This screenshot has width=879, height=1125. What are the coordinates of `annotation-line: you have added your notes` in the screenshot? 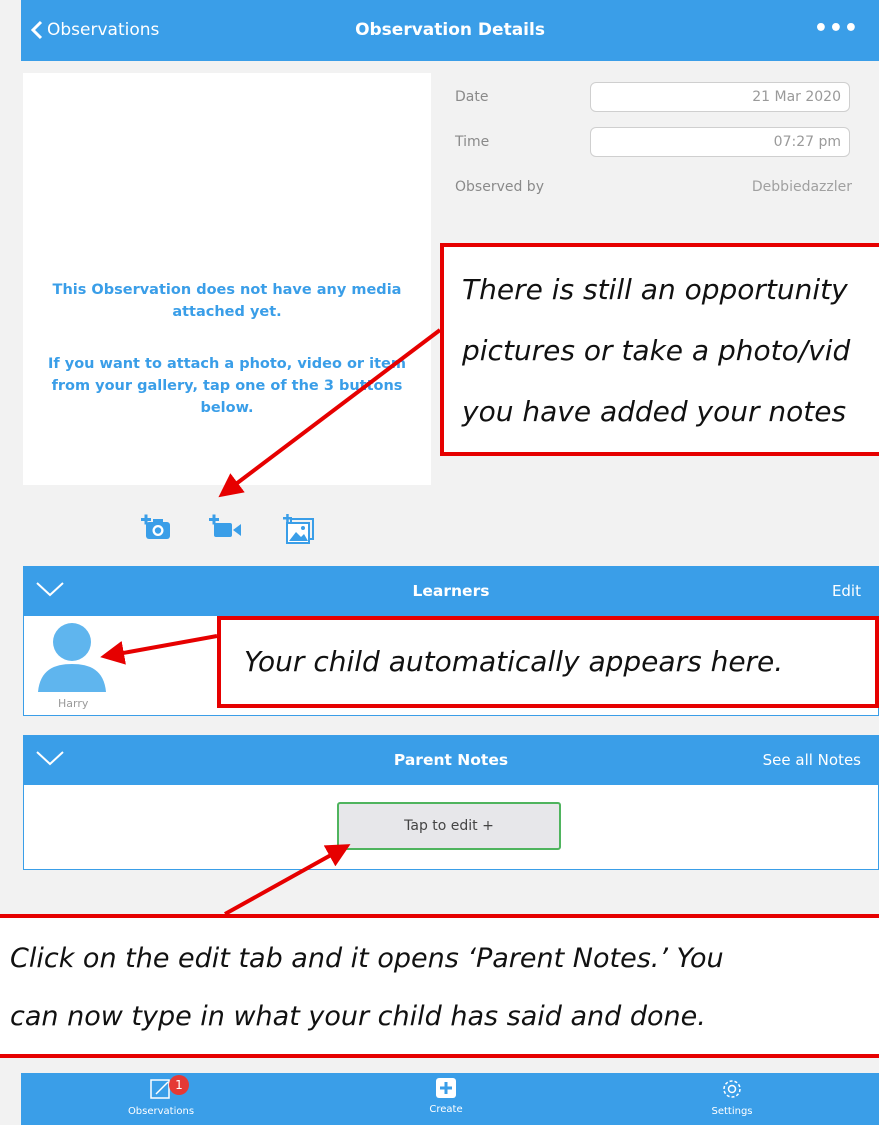 It's located at (654, 411).